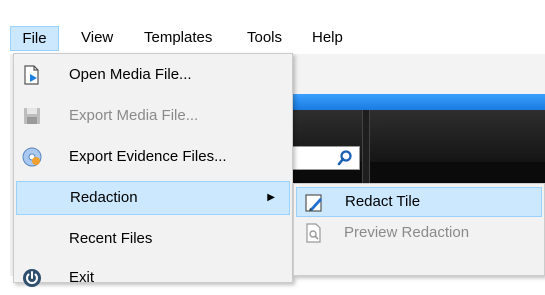 This screenshot has width=545, height=295. Describe the element at coordinates (5, 148) in the screenshot. I see `screen-left-margin` at that location.